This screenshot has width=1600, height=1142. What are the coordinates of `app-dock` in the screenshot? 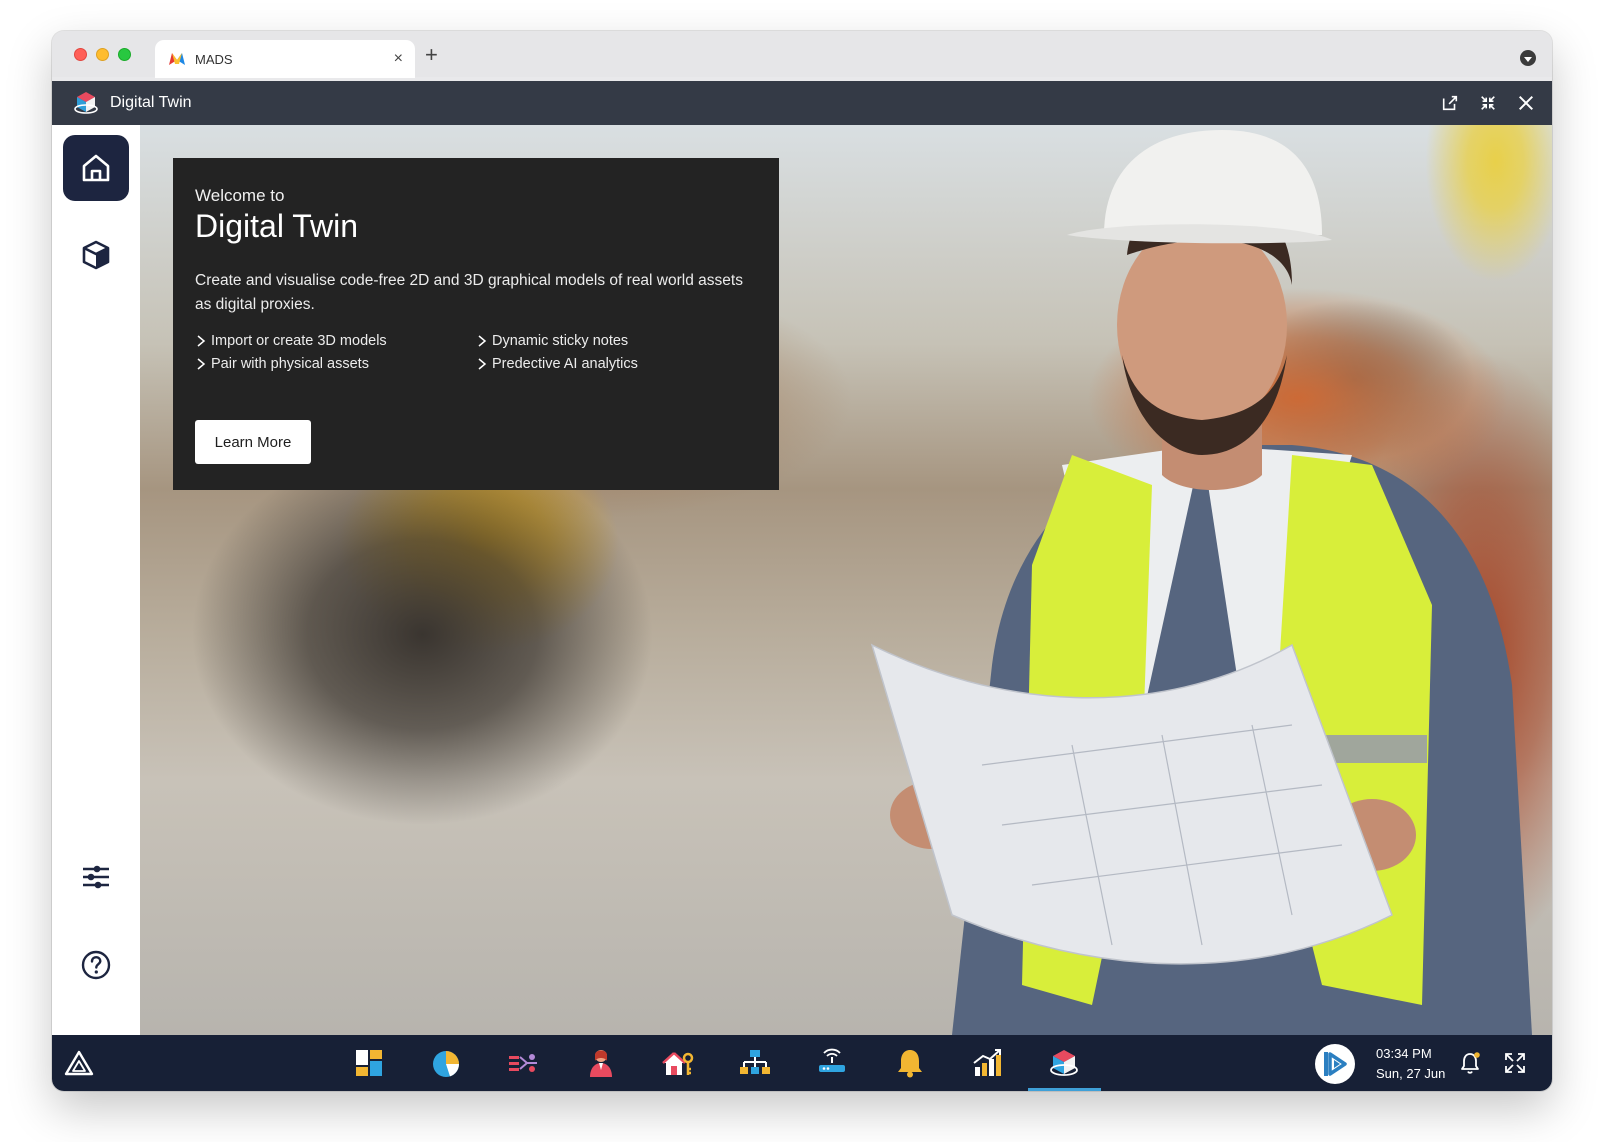 It's located at (716, 1063).